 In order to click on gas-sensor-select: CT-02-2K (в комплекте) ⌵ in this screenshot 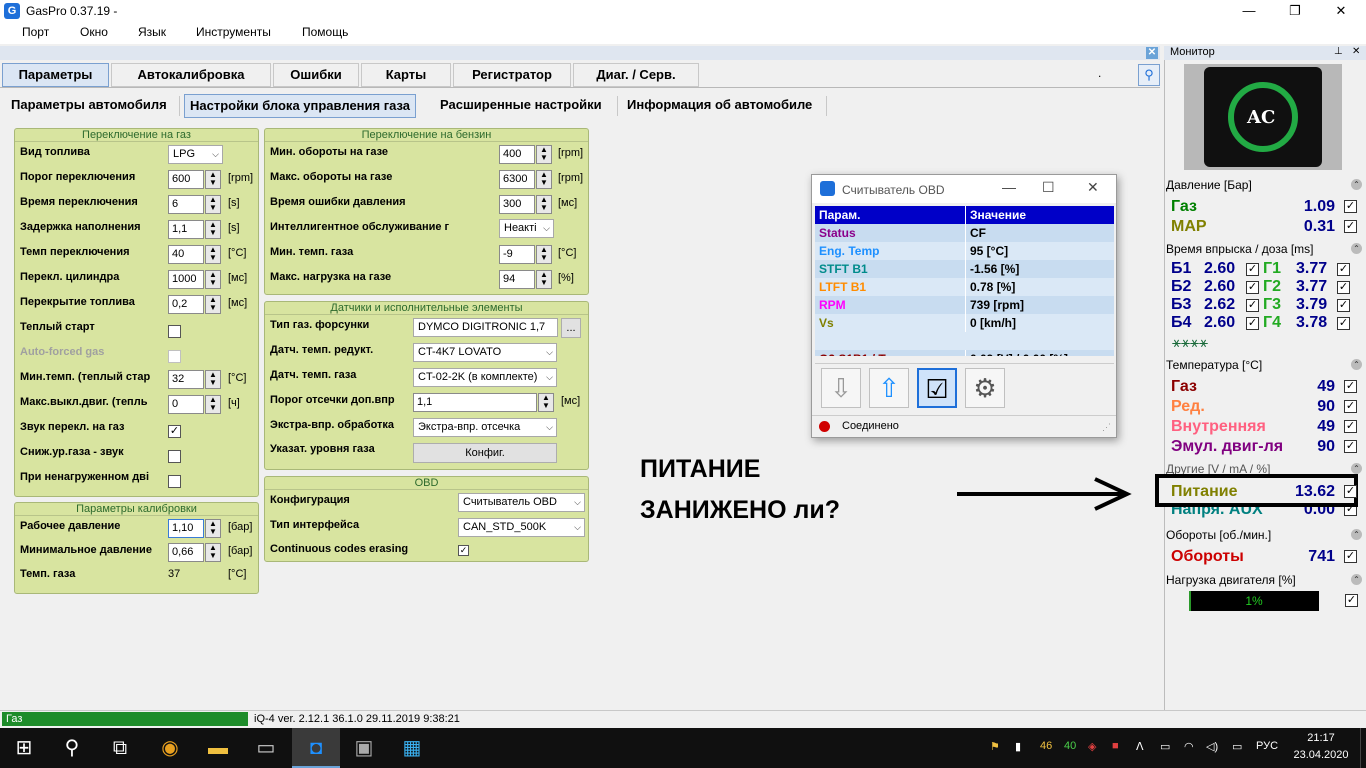, I will do `click(485, 377)`.